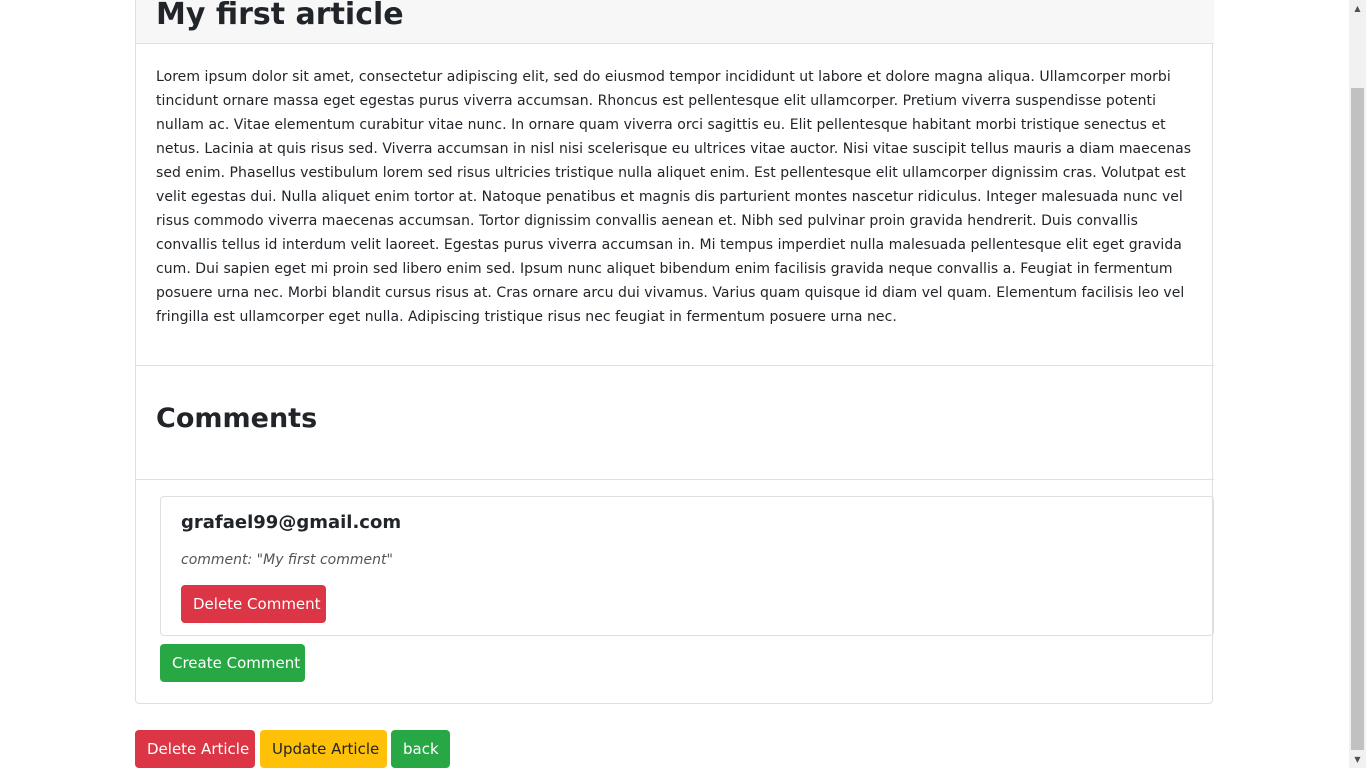 This screenshot has height=768, width=1366. What do you see at coordinates (253, 604) in the screenshot?
I see `delete-comment-button: Delete Comment` at bounding box center [253, 604].